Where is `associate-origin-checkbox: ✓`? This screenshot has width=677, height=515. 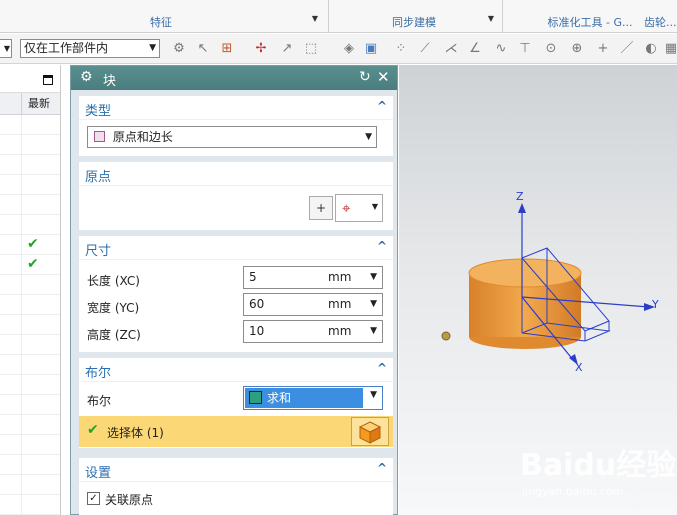 associate-origin-checkbox: ✓ is located at coordinates (93, 498).